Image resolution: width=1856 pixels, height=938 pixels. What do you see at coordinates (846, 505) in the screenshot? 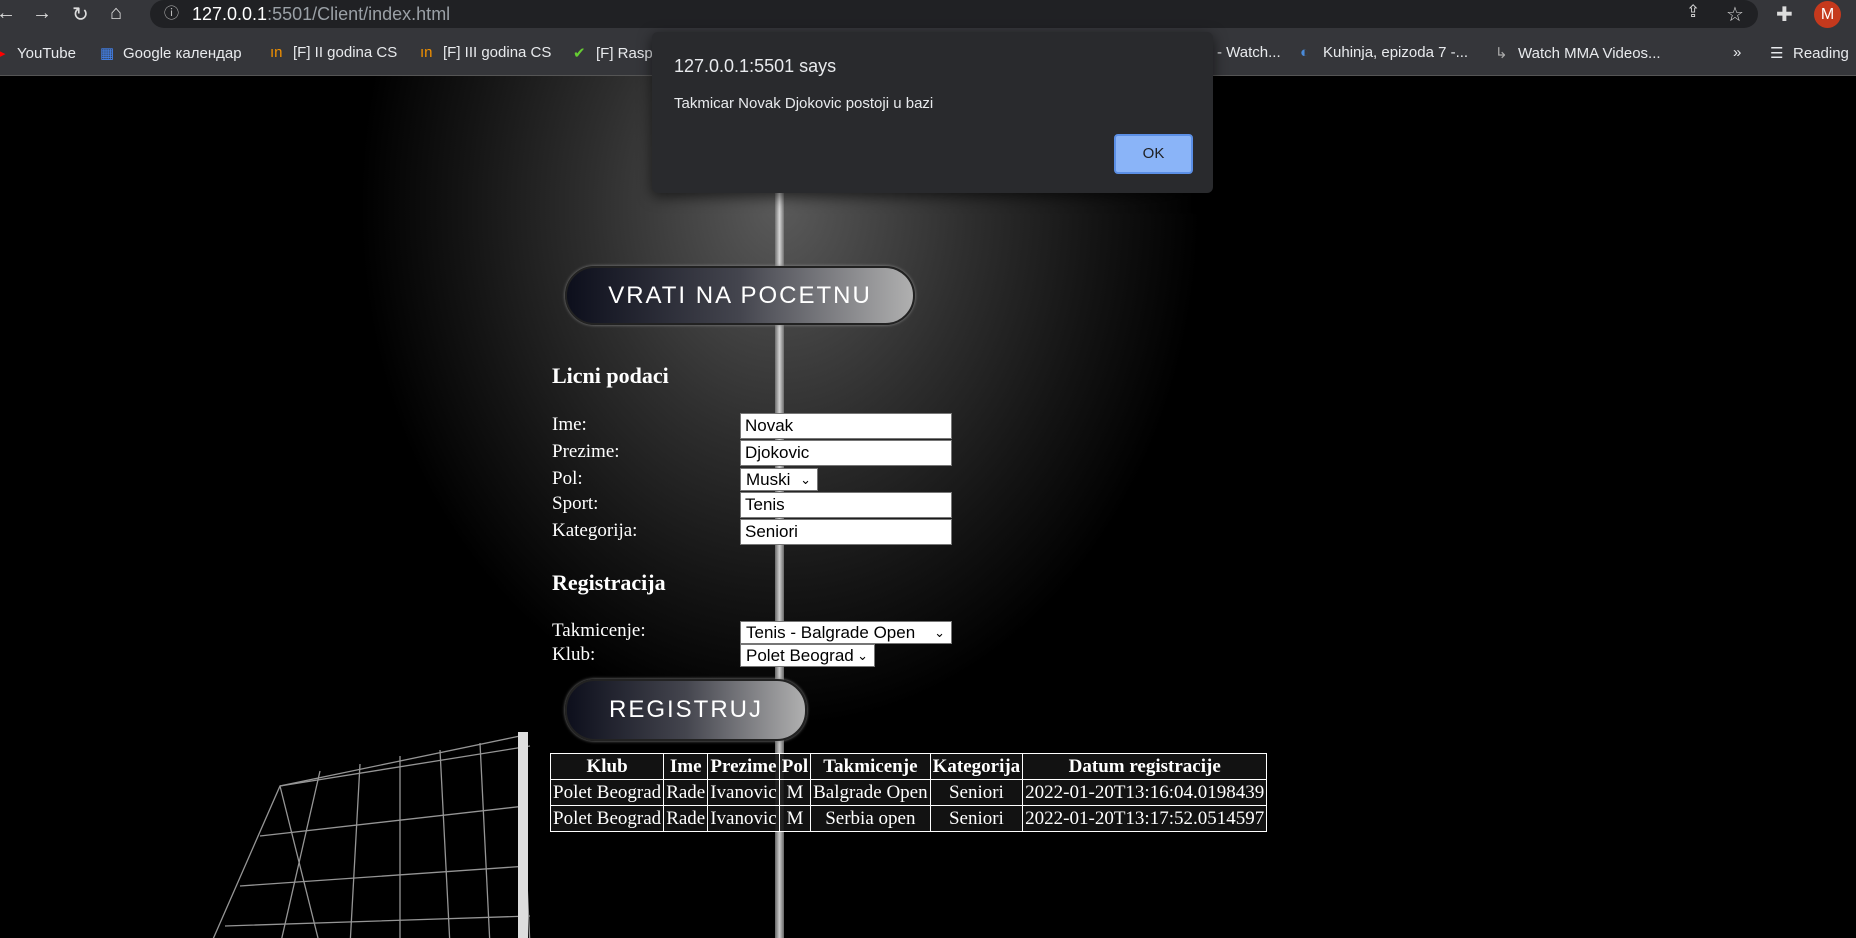
I see `sport-input: Tenis` at bounding box center [846, 505].